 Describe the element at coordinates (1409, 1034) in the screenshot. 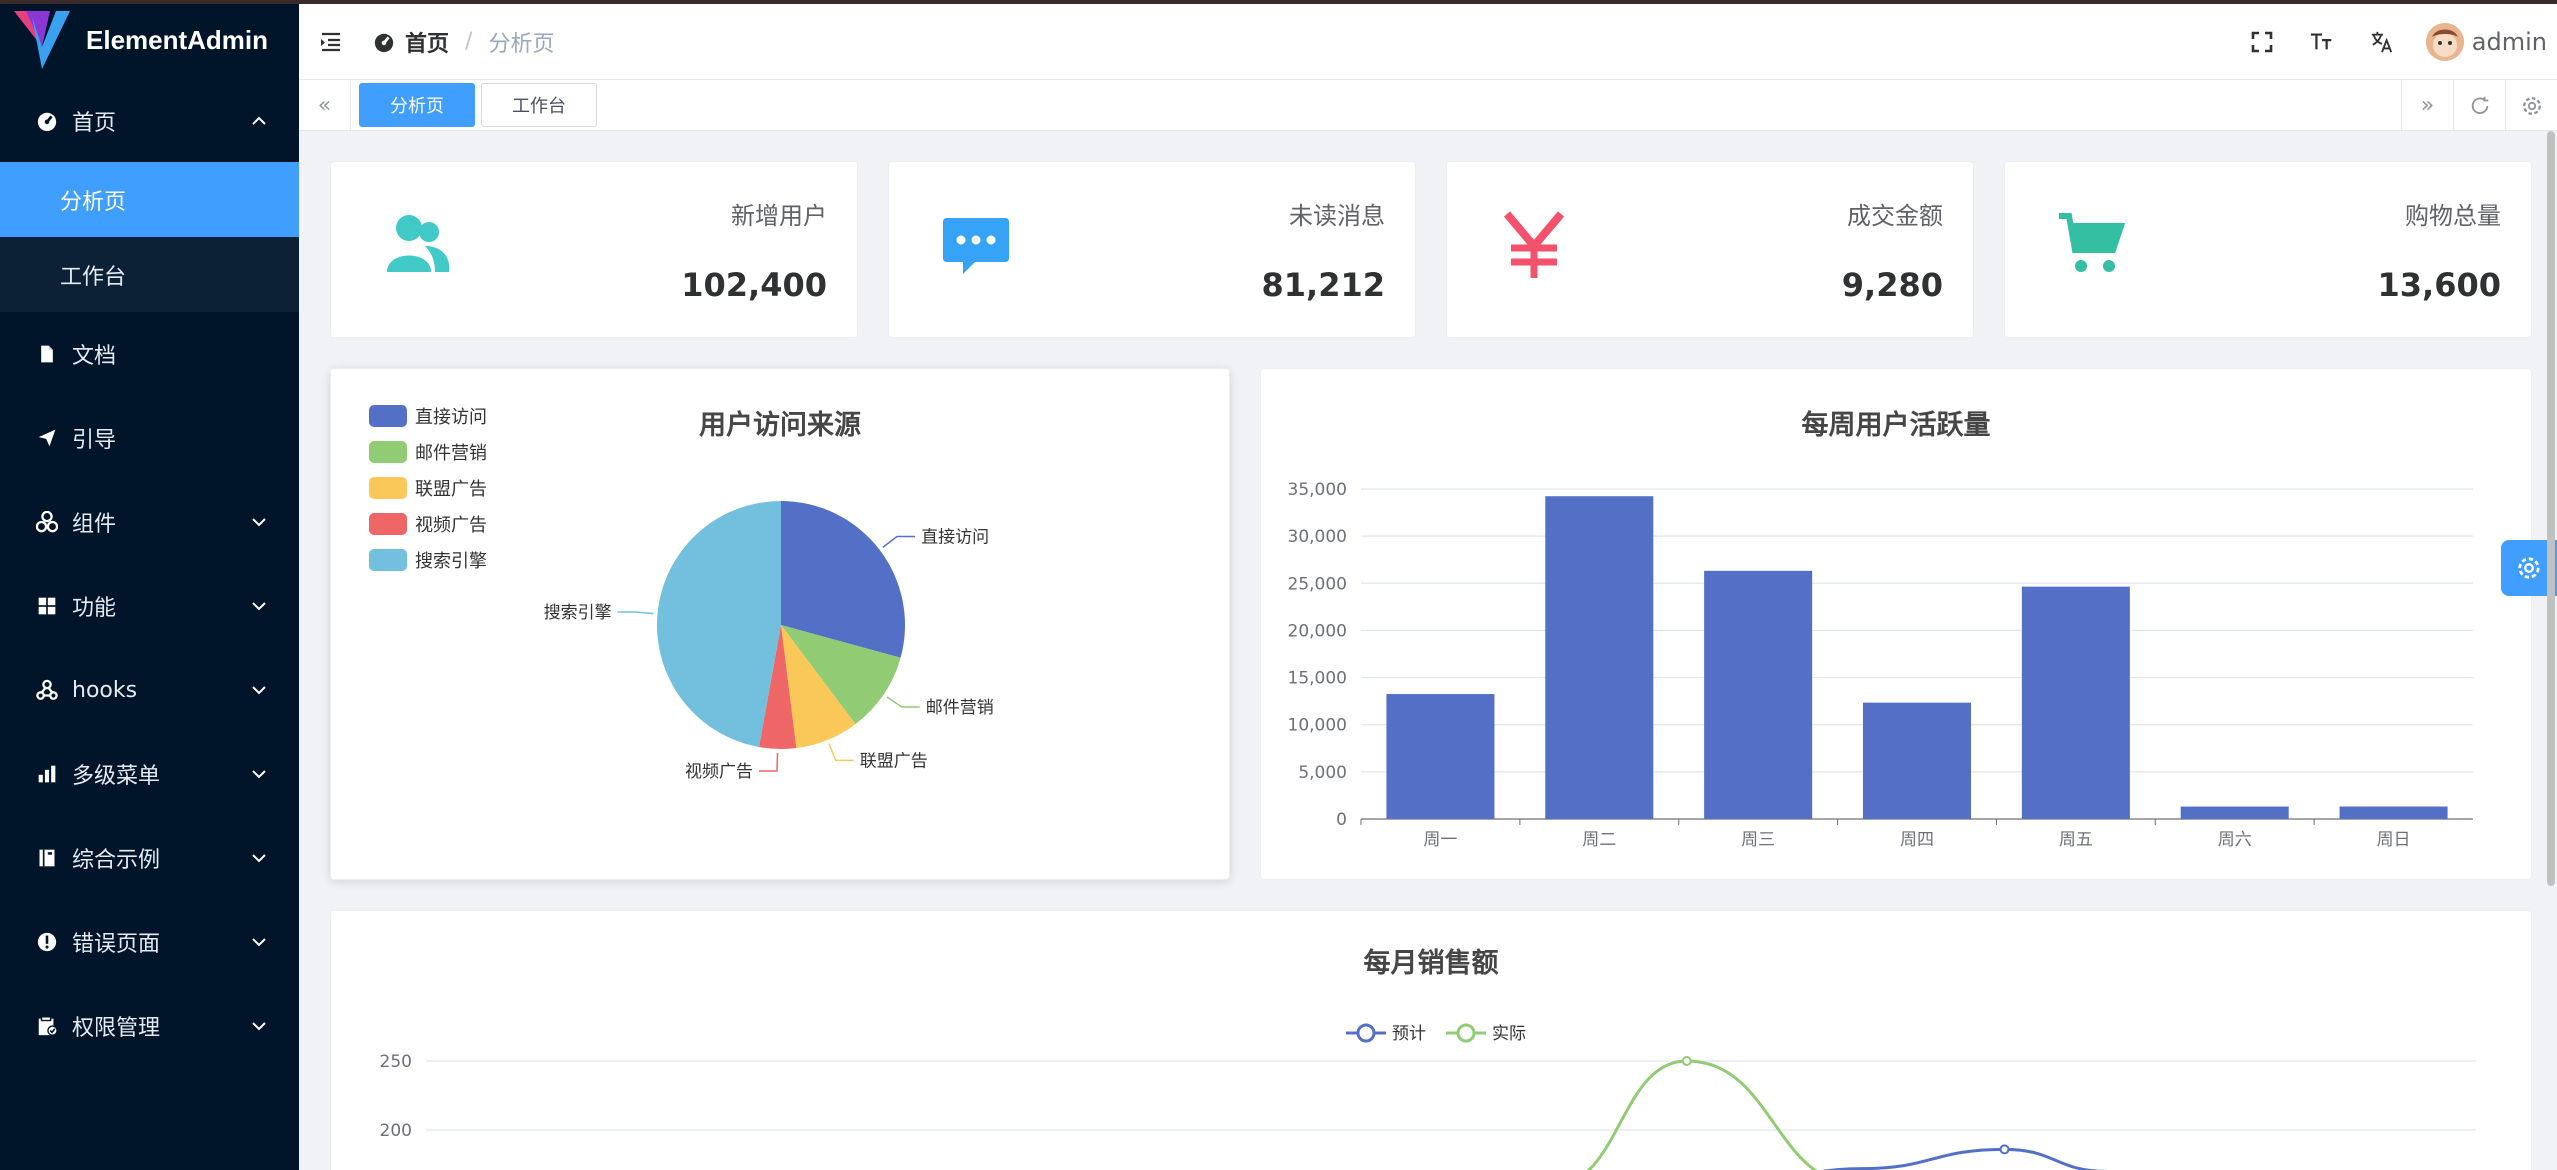

I see `legend-label: 预计` at that location.